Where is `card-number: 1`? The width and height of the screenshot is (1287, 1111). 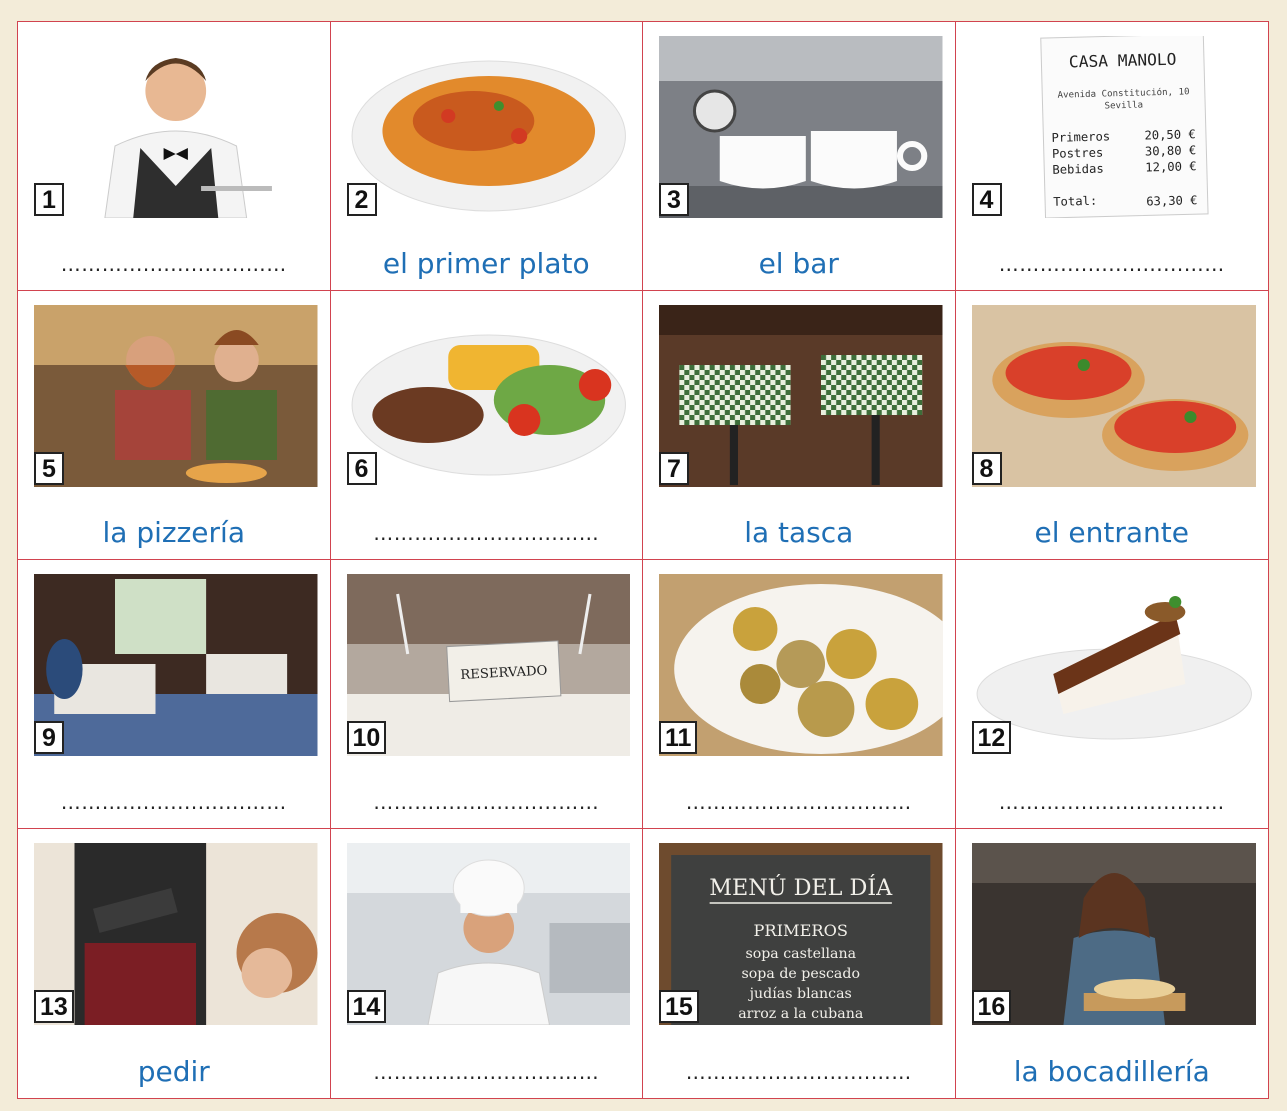 card-number: 1 is located at coordinates (49, 199).